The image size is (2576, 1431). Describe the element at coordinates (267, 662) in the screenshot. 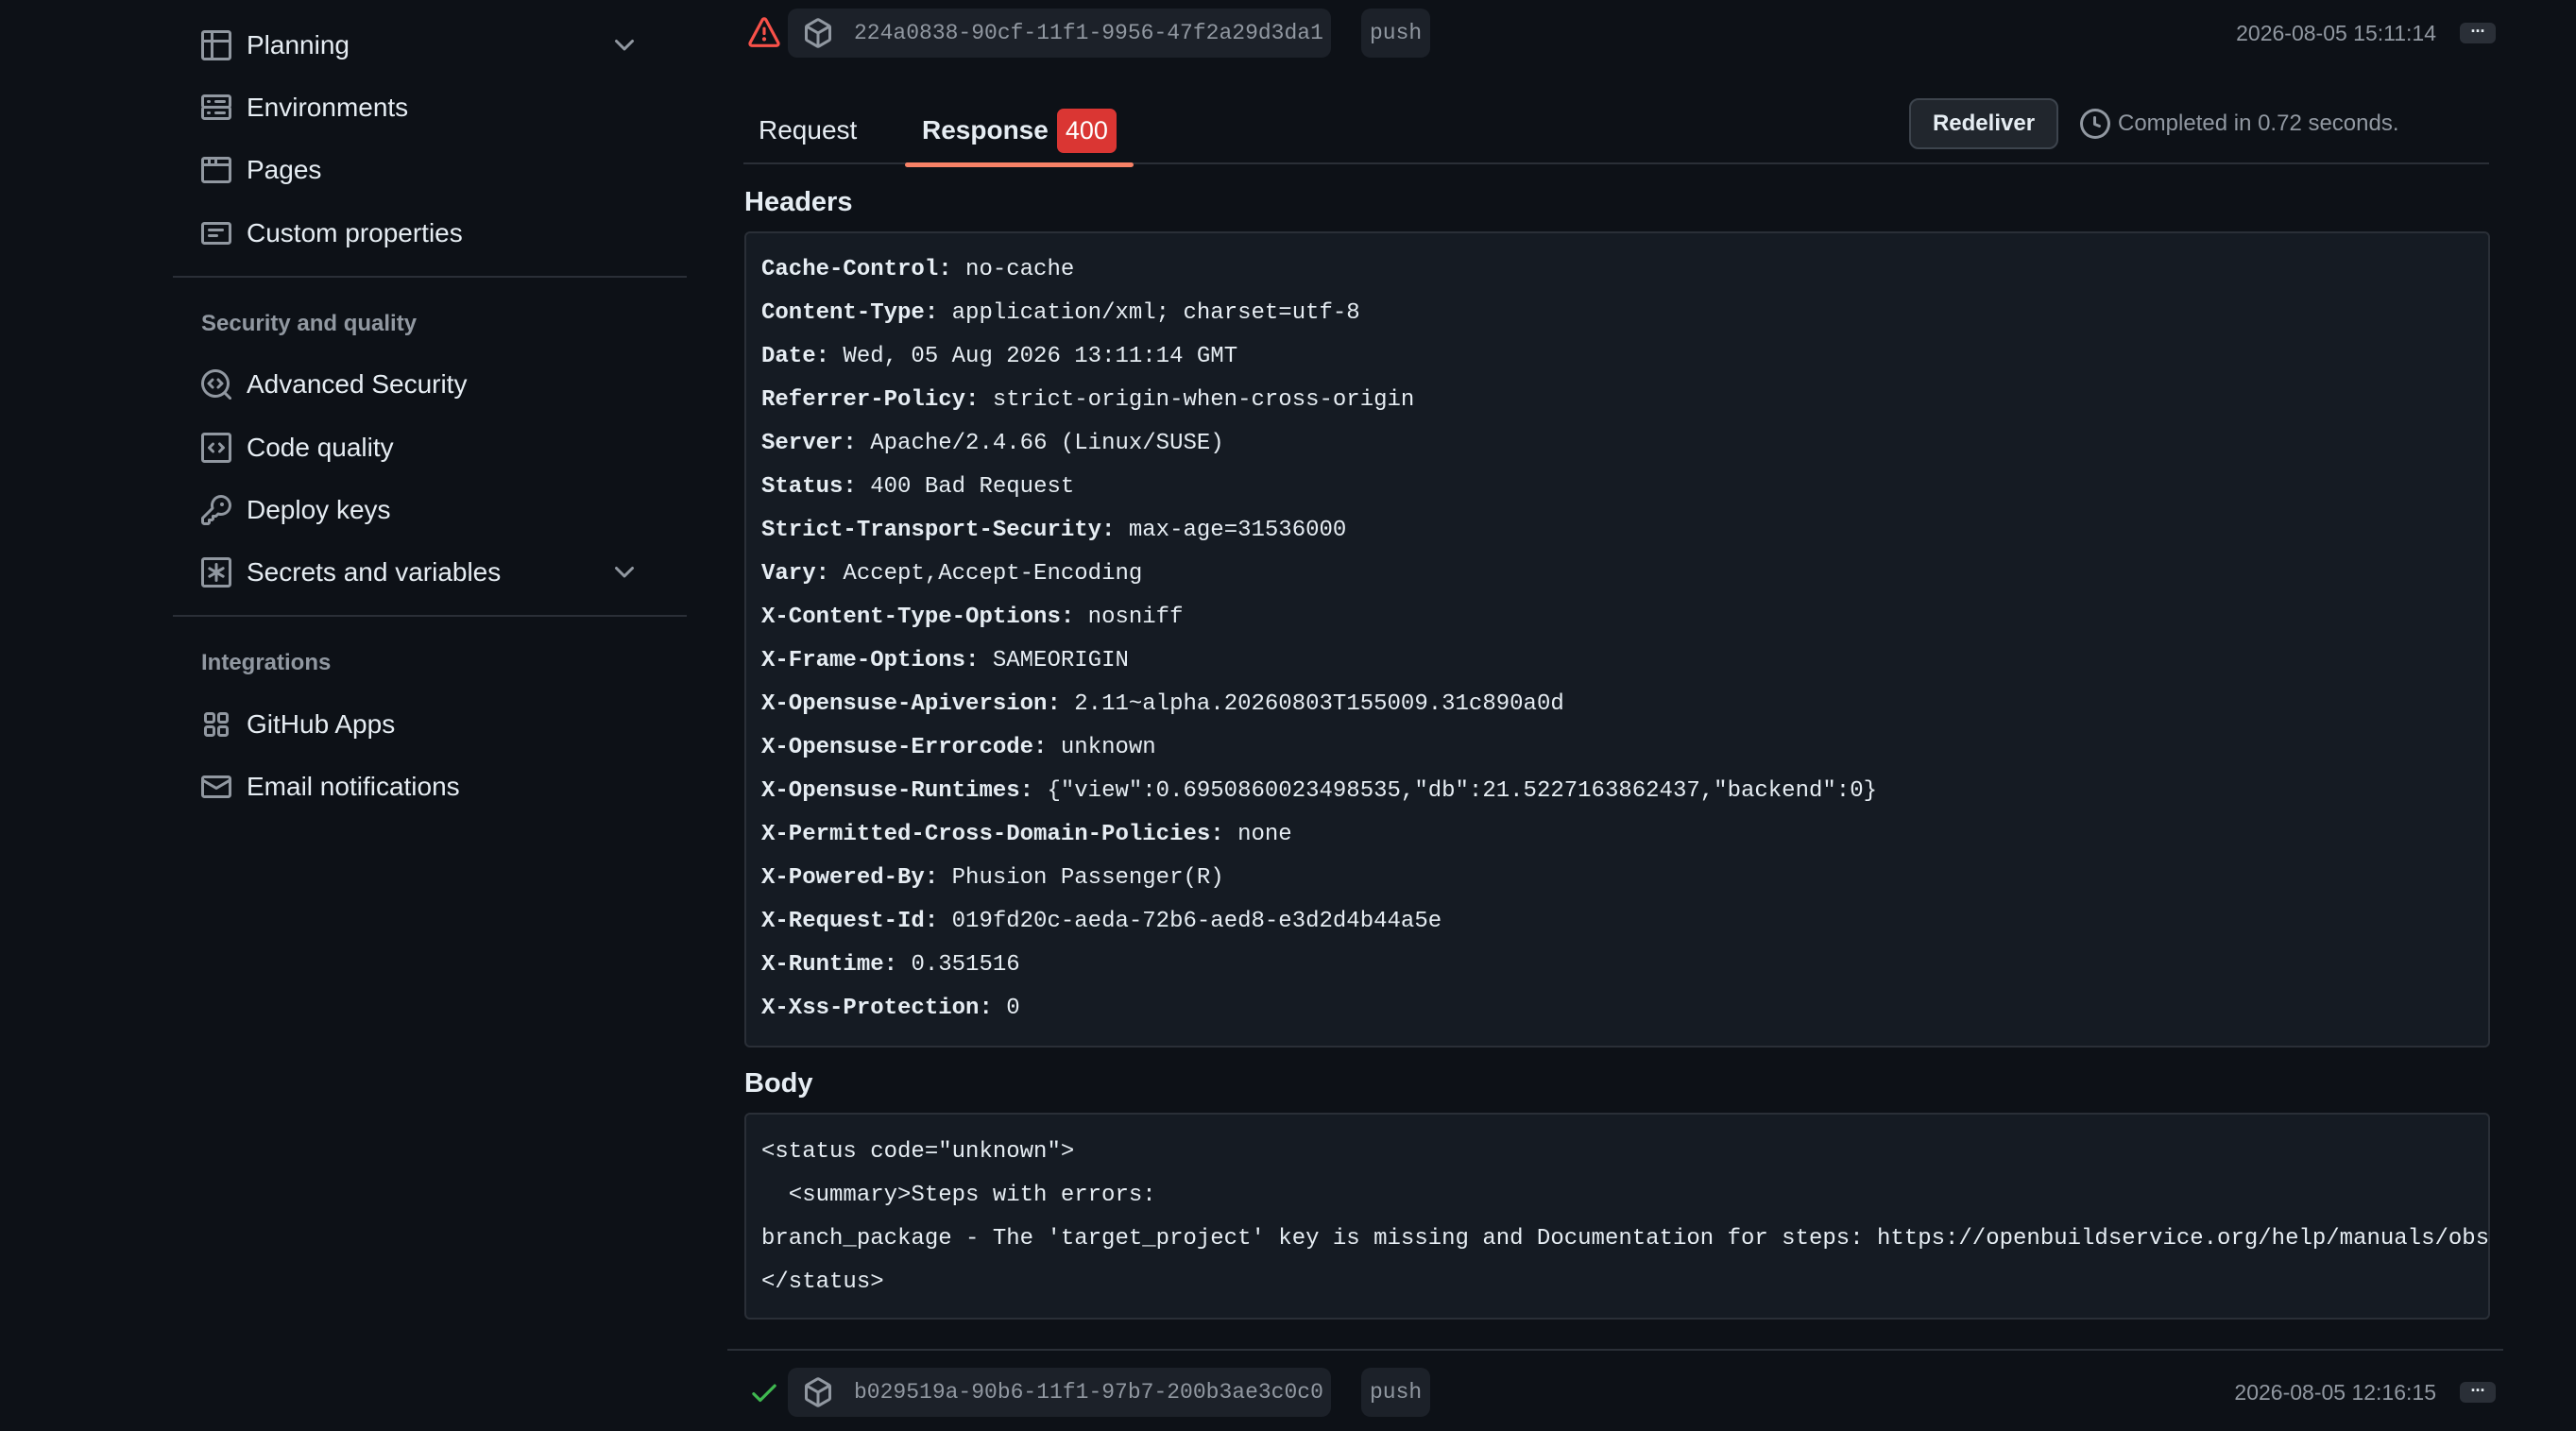

I see `sidebar-section-title-integrations: Integrations` at that location.